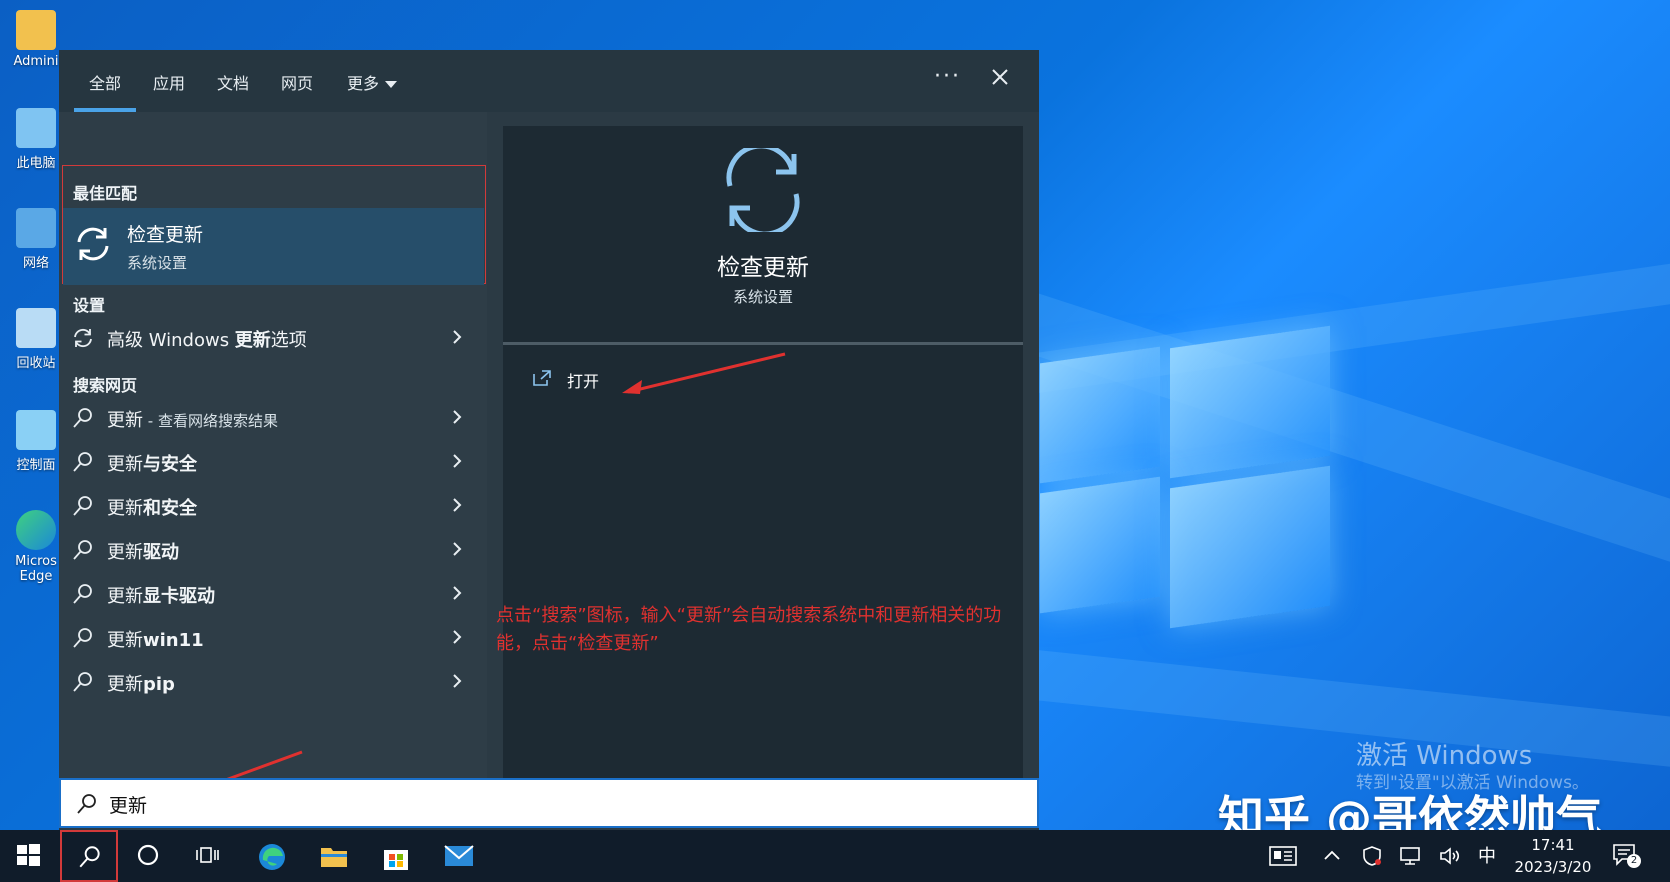 This screenshot has height=882, width=1670. I want to click on mail-button, so click(457, 856).